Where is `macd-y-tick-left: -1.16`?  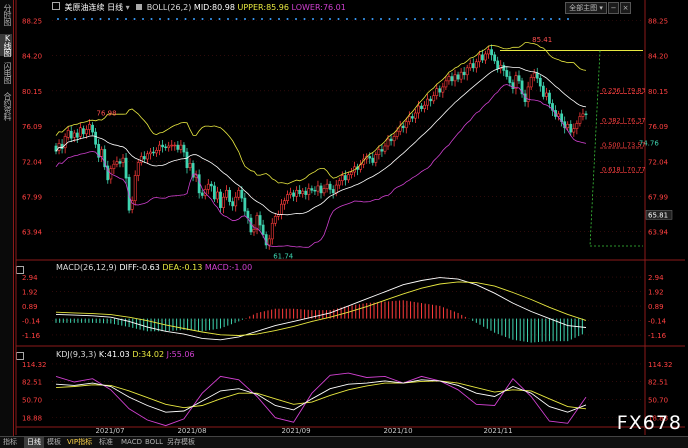 macd-y-tick-left: -1.16 is located at coordinates (31, 336).